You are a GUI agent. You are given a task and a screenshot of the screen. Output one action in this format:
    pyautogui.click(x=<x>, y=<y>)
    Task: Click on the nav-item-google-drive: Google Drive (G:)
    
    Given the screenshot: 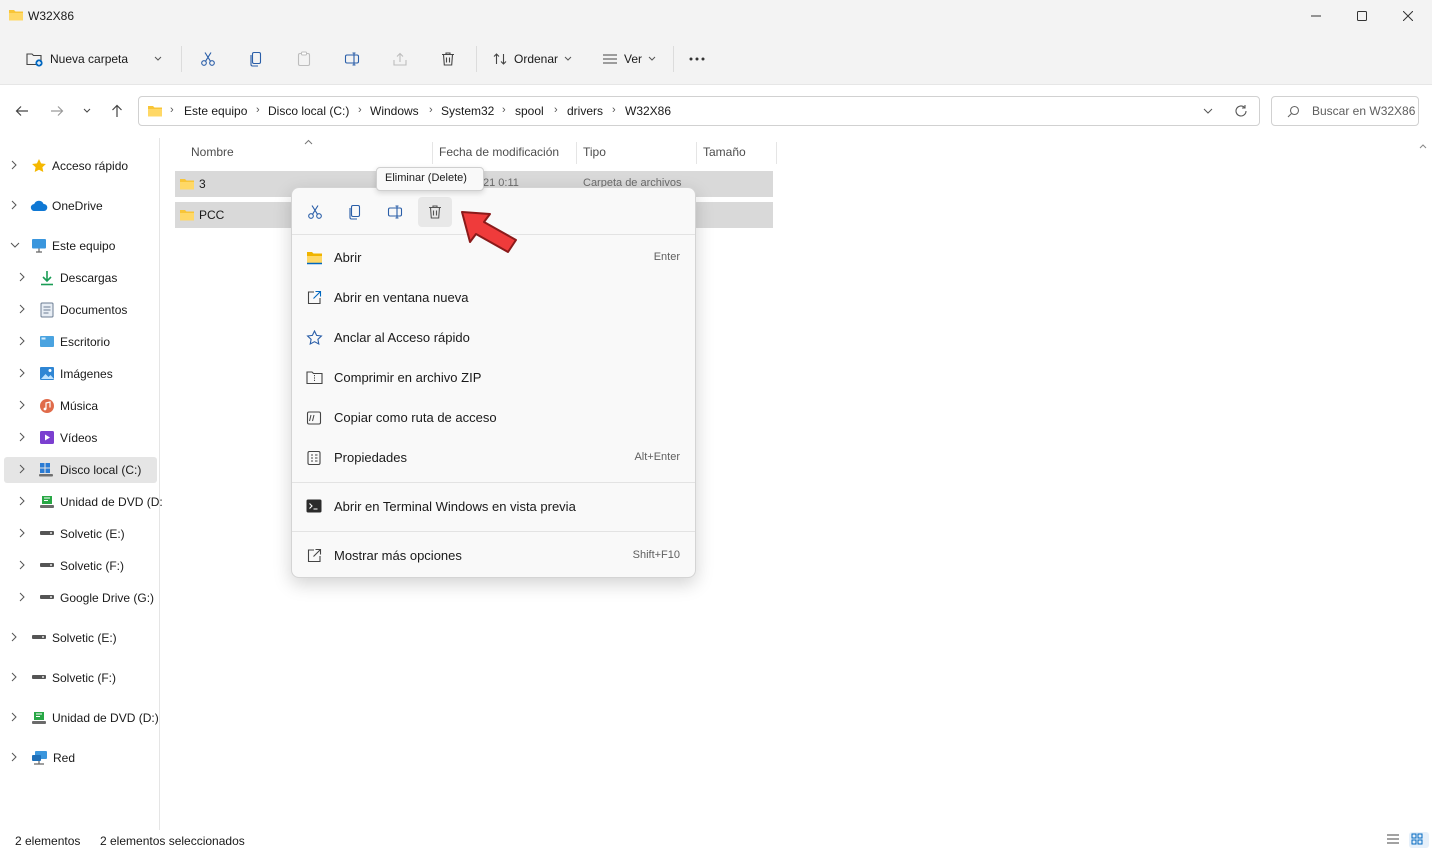 What is the action you would take?
    pyautogui.click(x=79, y=598)
    